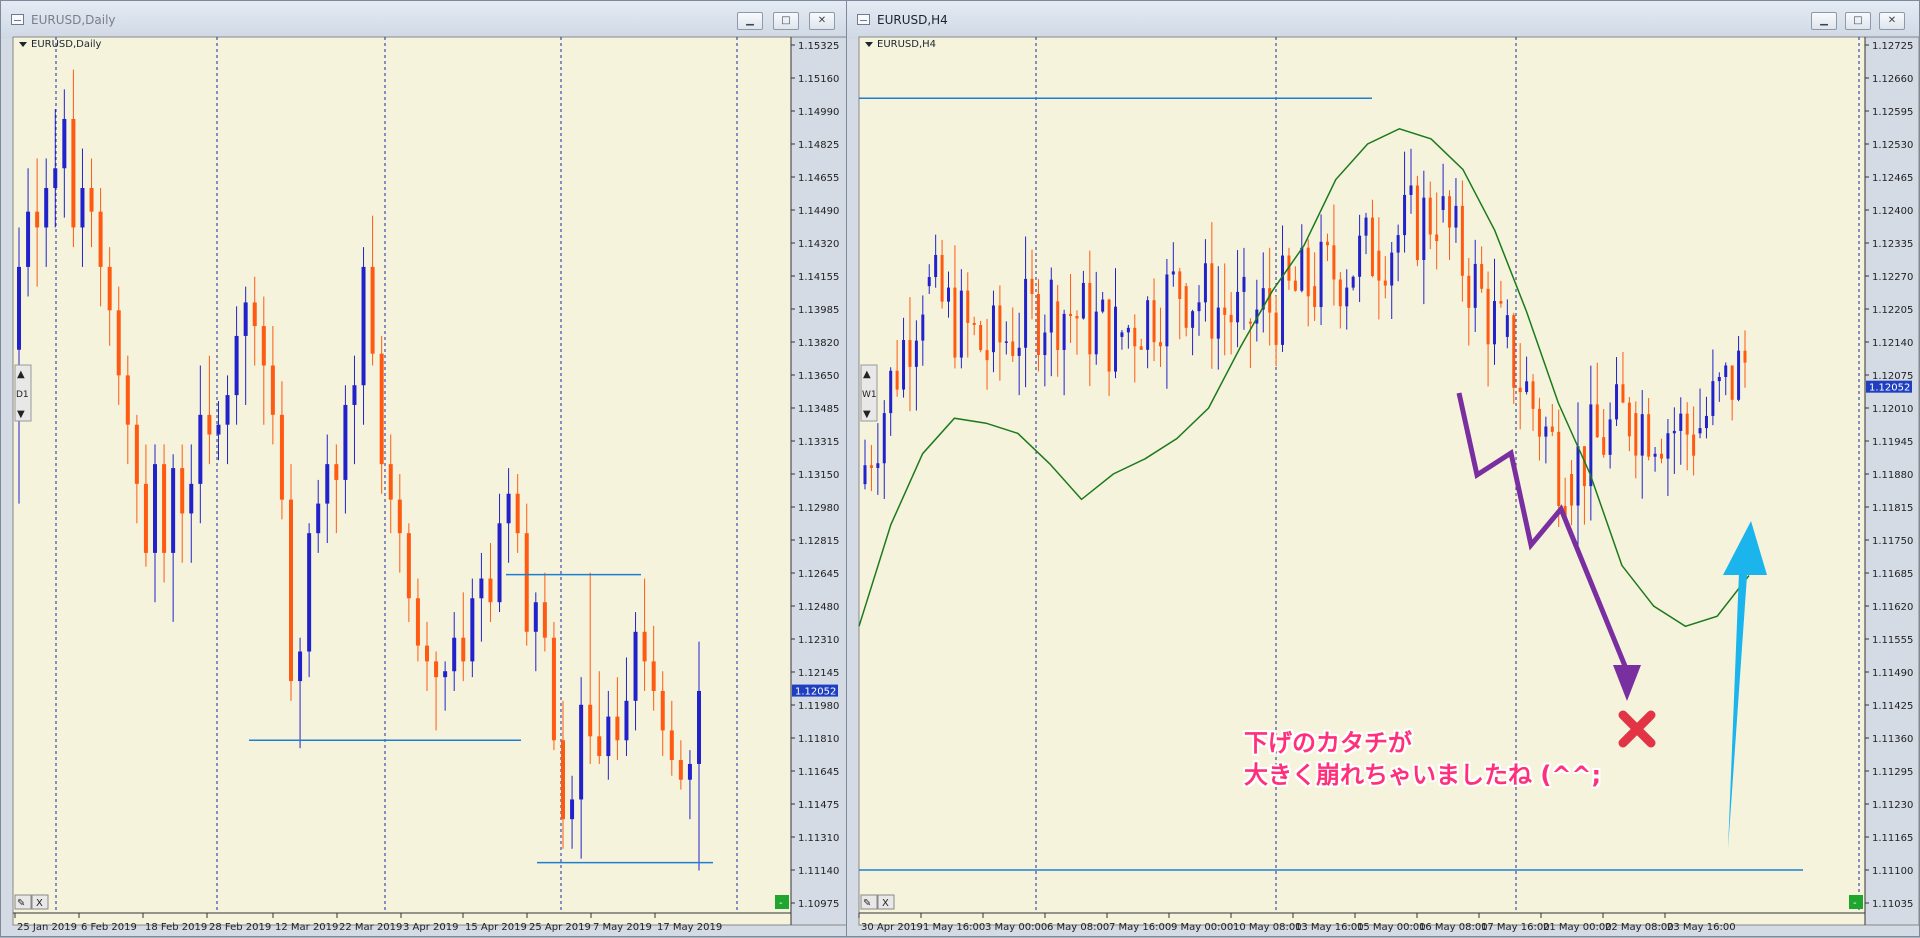 The width and height of the screenshot is (1920, 938). Describe the element at coordinates (818, 541) in the screenshot. I see `y-tick-label: 1.12815` at that location.